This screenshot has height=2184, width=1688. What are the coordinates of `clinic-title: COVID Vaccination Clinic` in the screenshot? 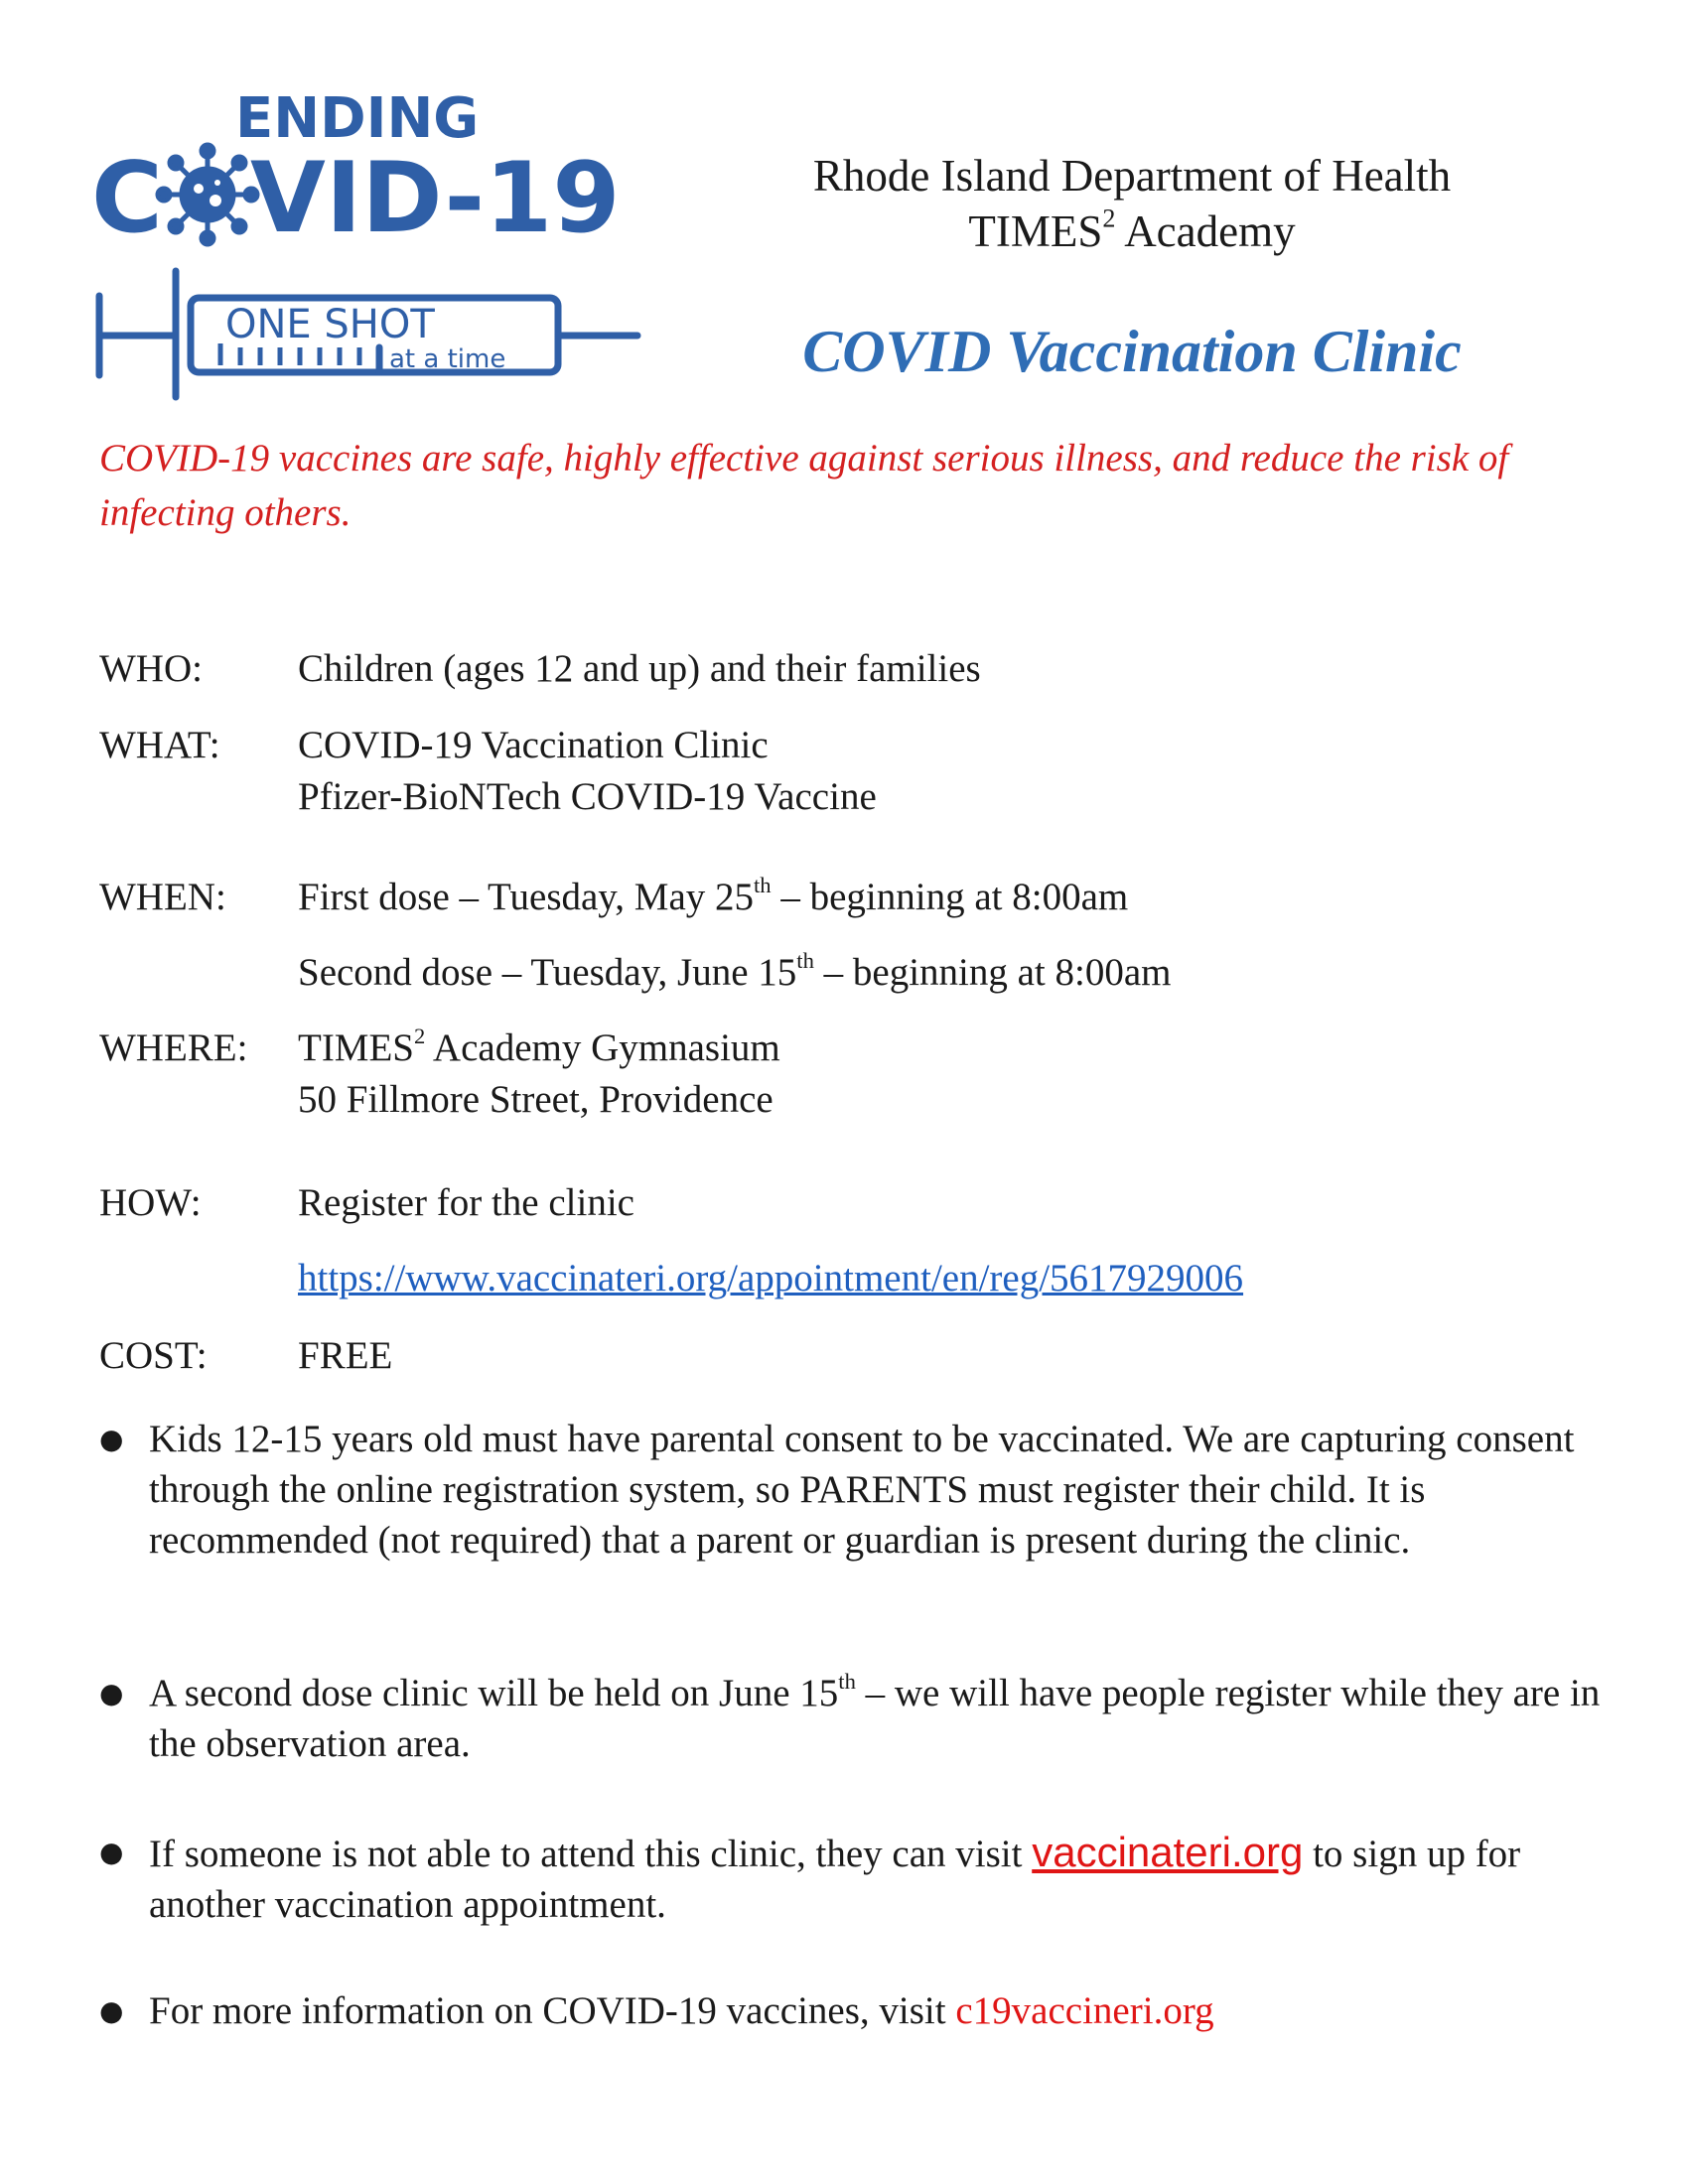 It's located at (1132, 351).